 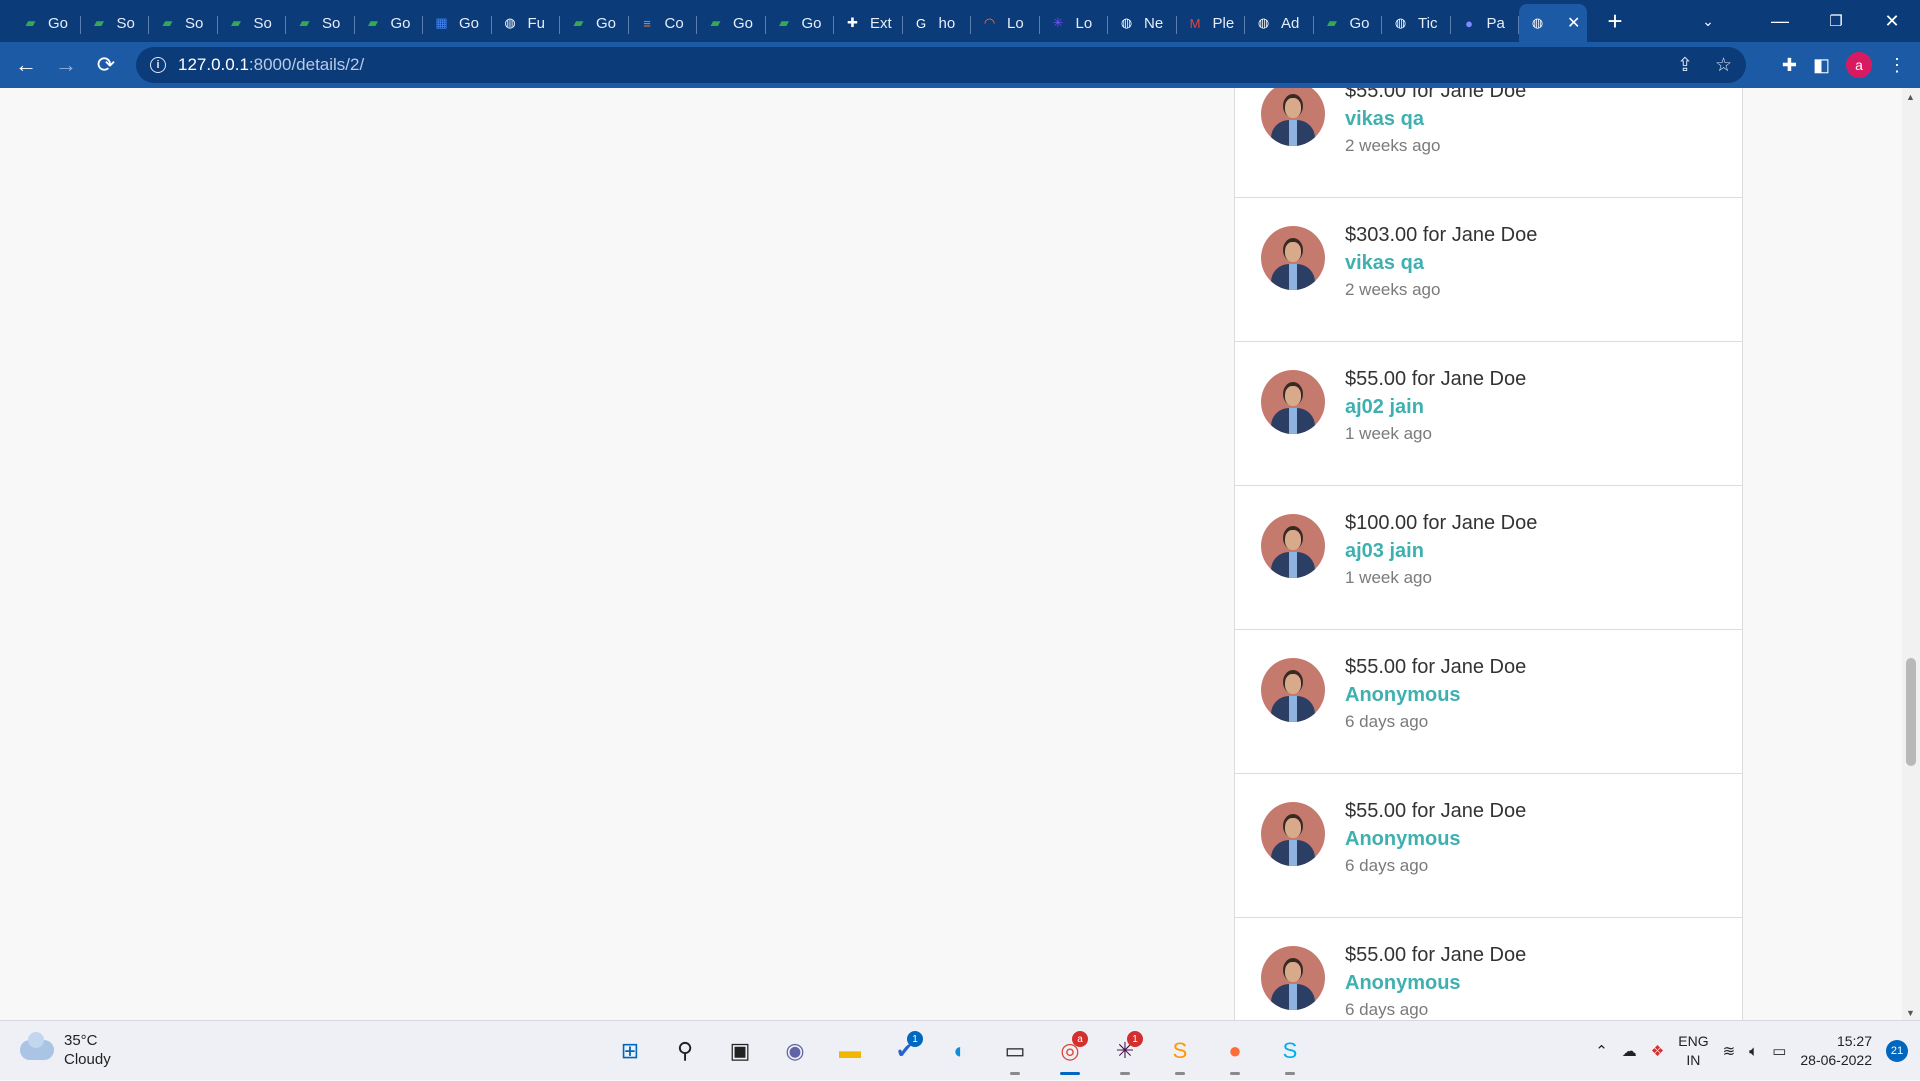 I want to click on tab: ◠ Lo, so click(x=1005, y=23).